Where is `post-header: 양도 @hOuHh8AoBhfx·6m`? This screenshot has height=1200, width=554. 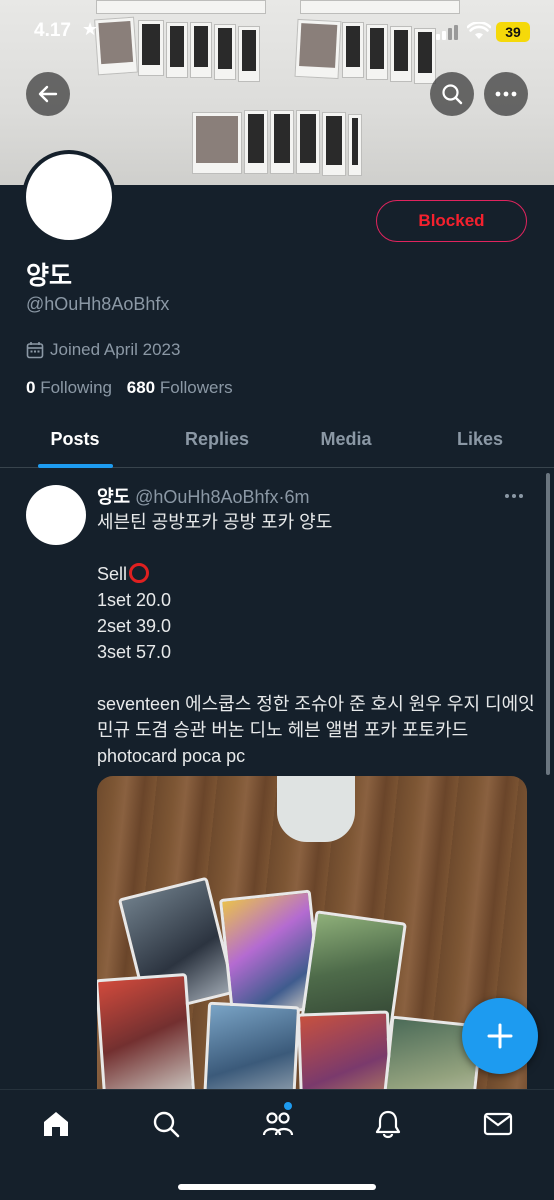 post-header: 양도 @hOuHh8AoBhfx·6m is located at coordinates (203, 496).